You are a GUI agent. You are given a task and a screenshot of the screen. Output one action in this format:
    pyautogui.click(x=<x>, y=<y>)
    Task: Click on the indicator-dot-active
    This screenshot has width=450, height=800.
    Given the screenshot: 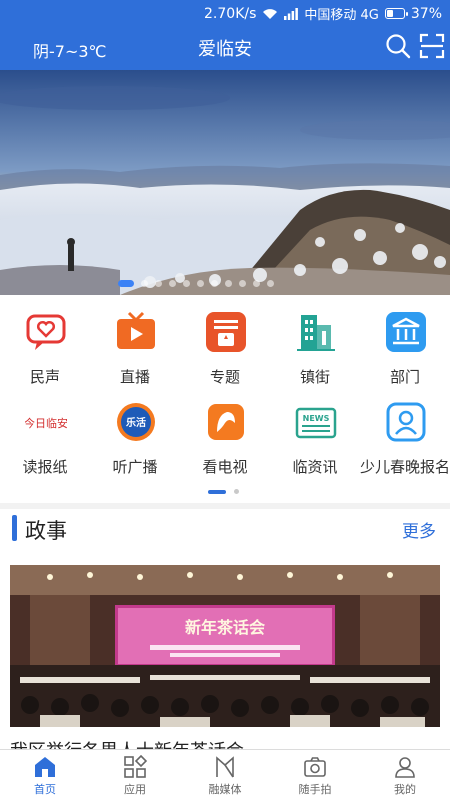 What is the action you would take?
    pyautogui.click(x=126, y=283)
    